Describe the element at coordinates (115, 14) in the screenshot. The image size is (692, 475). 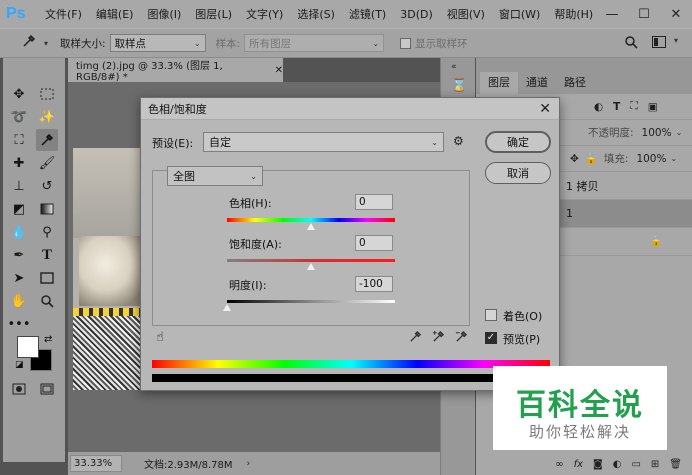
I see `menu-edit: 编辑(E)` at that location.